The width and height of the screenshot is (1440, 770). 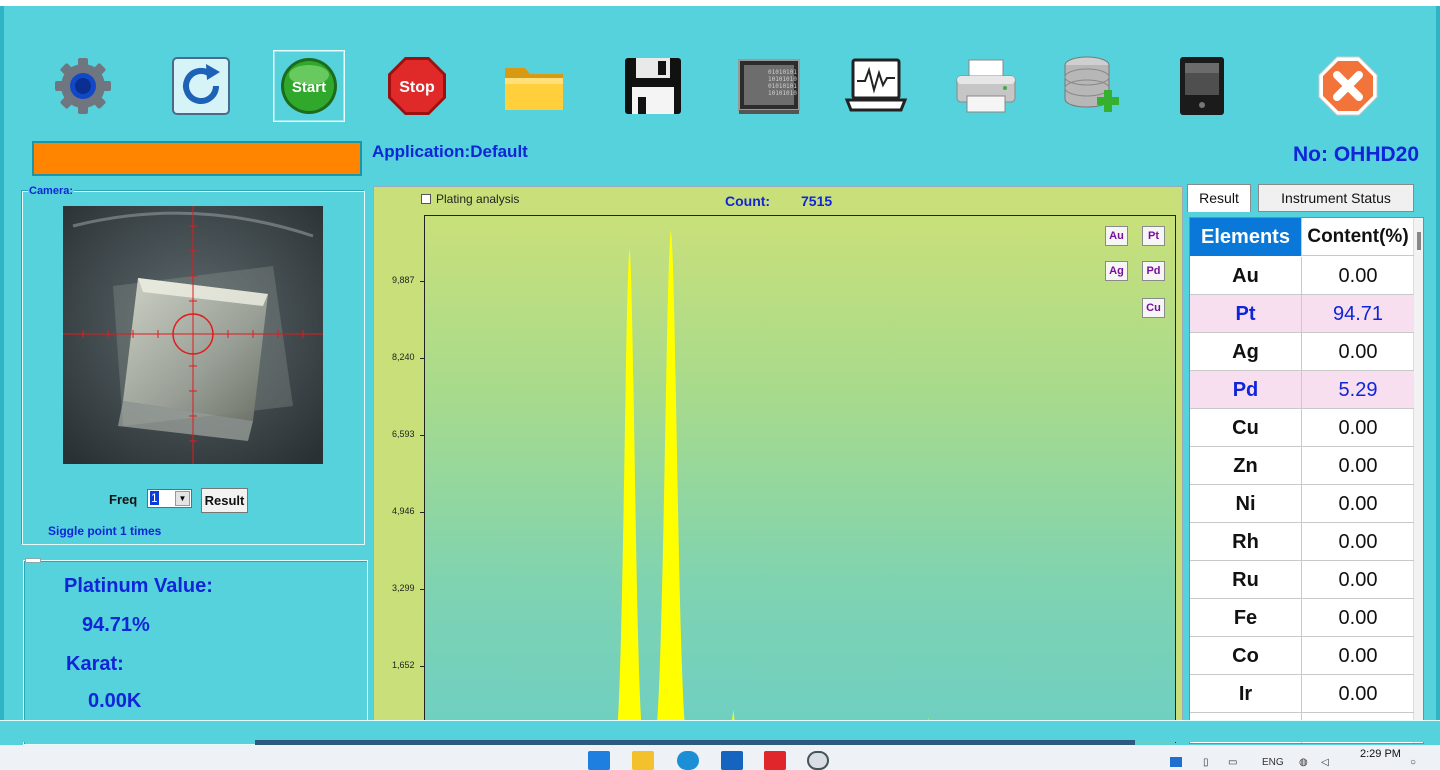 I want to click on table-row: Zn 0.00, so click(x=1302, y=466).